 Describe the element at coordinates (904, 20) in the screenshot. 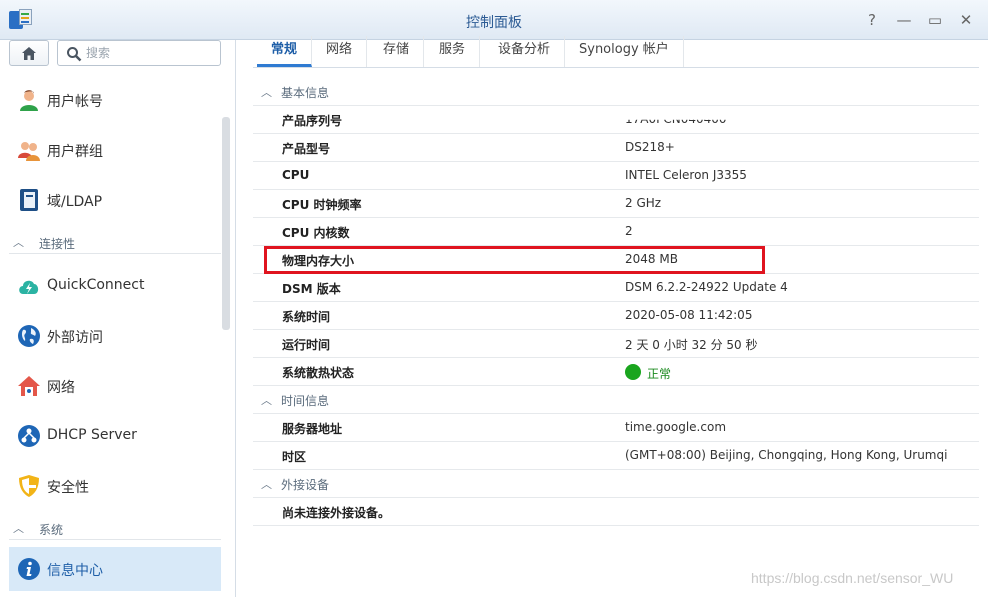

I see `minimize-button: —` at that location.